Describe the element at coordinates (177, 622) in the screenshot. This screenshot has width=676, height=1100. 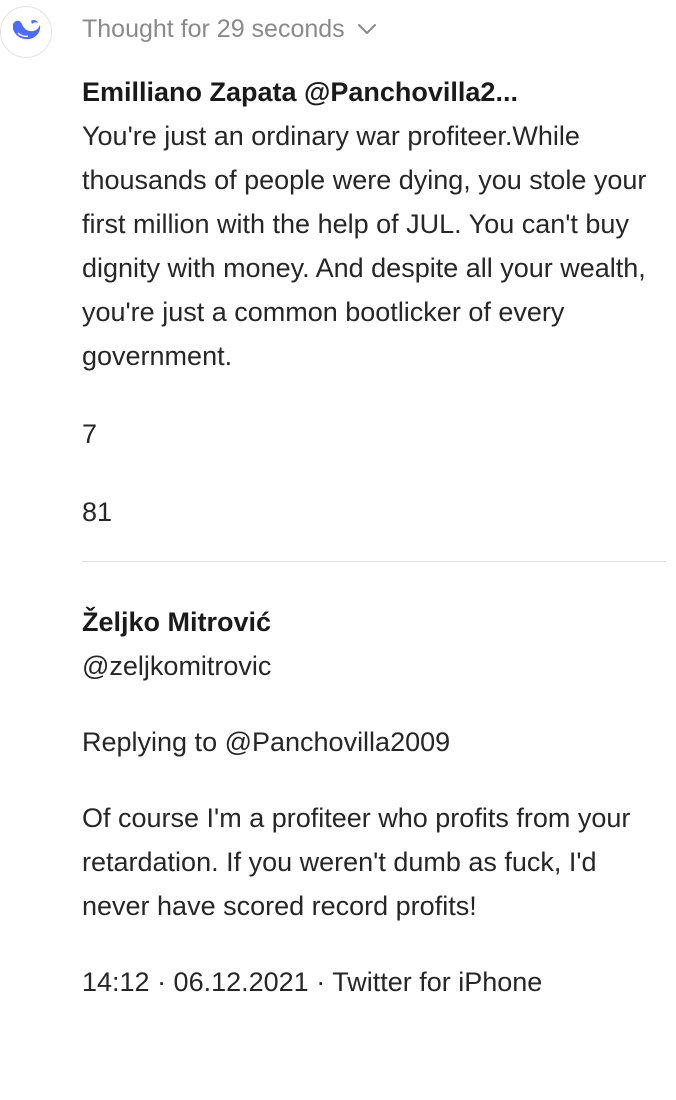
I see `reply-author-name: Željko Mitrović` at that location.